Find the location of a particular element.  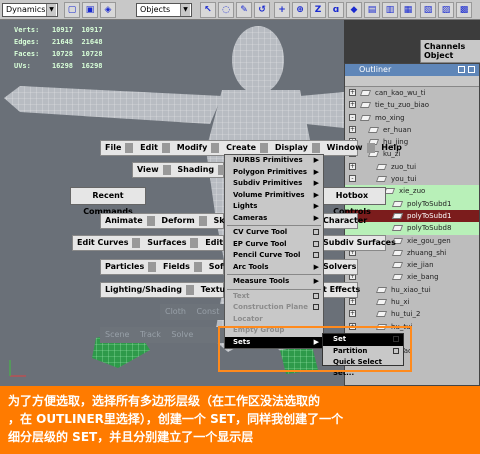

menu-subdiv-surfaces: Subdiv Surfaces is located at coordinates (359, 243).